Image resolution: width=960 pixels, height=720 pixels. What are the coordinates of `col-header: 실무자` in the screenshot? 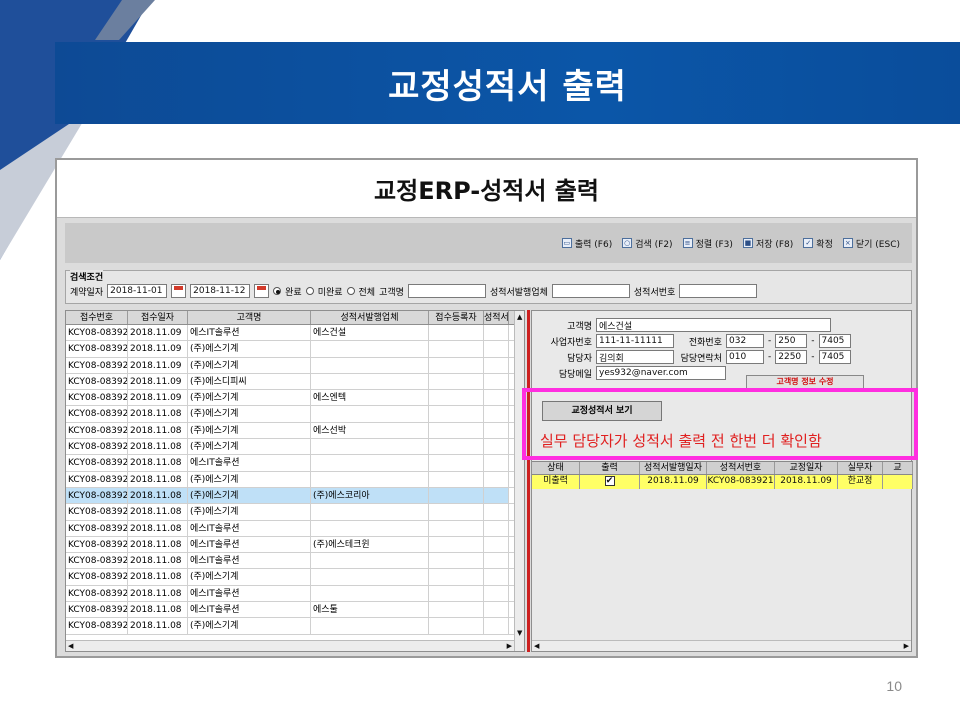 It's located at (860, 468).